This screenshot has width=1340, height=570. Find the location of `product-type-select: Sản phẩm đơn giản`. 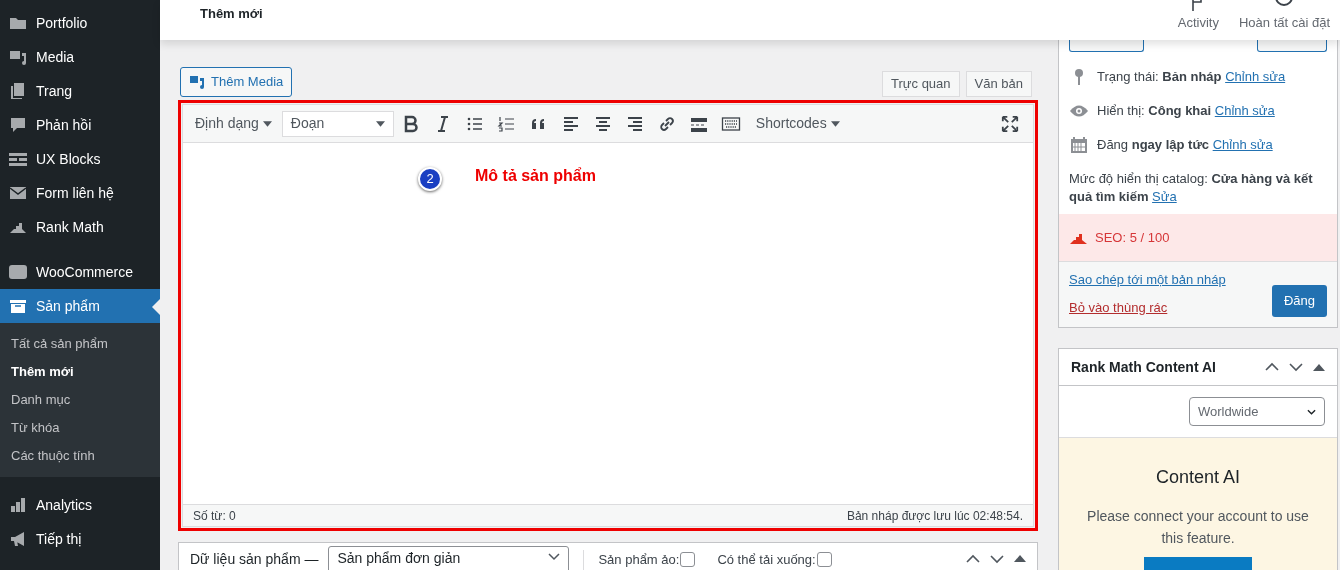

product-type-select: Sản phẩm đơn giản is located at coordinates (449, 558).